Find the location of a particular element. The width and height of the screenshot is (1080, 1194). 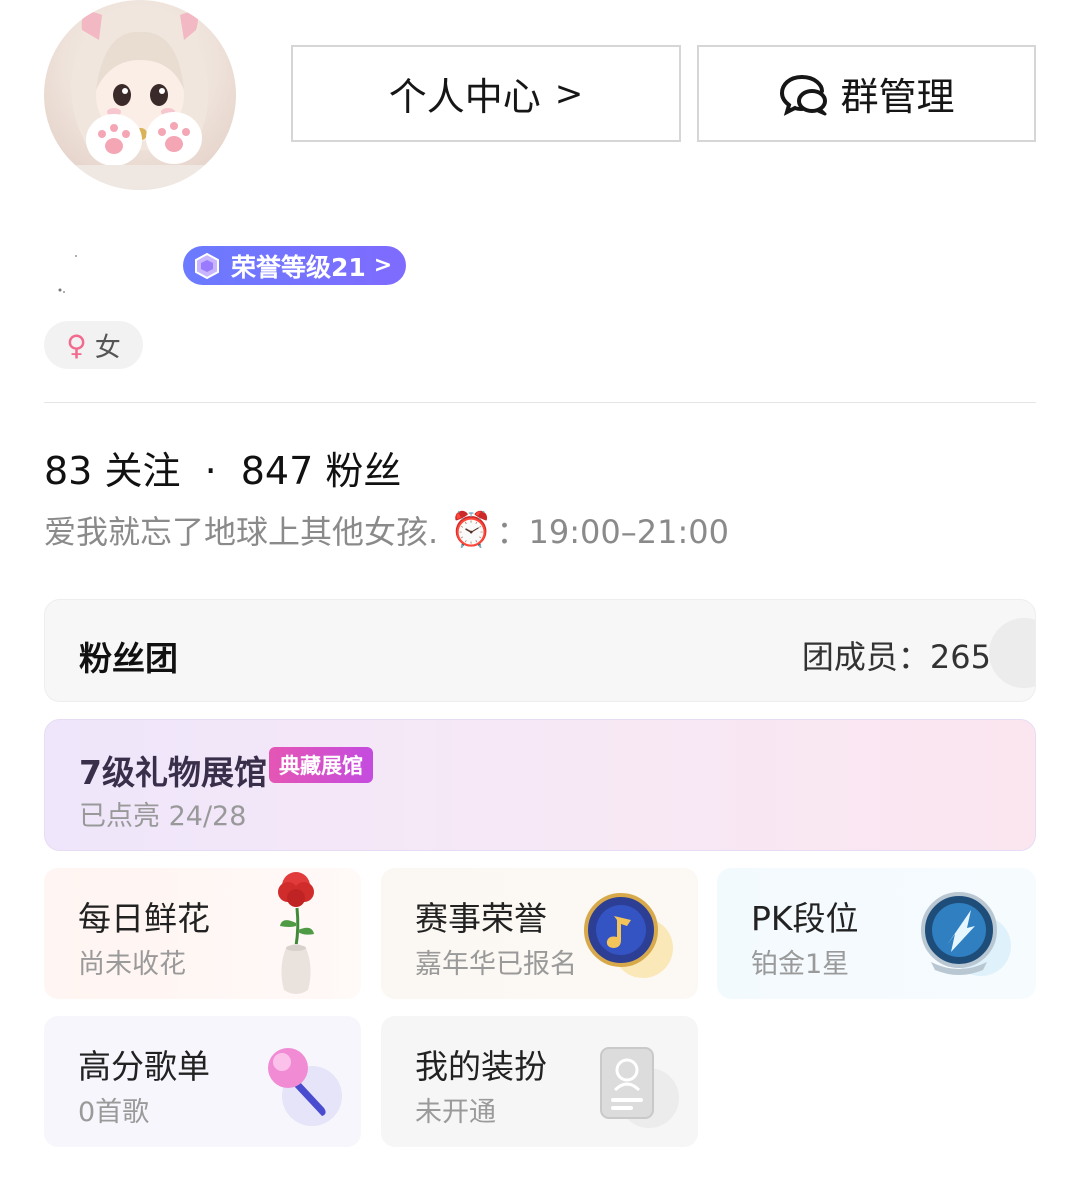

fan-club-title: 粉丝团 is located at coordinates (128, 658).